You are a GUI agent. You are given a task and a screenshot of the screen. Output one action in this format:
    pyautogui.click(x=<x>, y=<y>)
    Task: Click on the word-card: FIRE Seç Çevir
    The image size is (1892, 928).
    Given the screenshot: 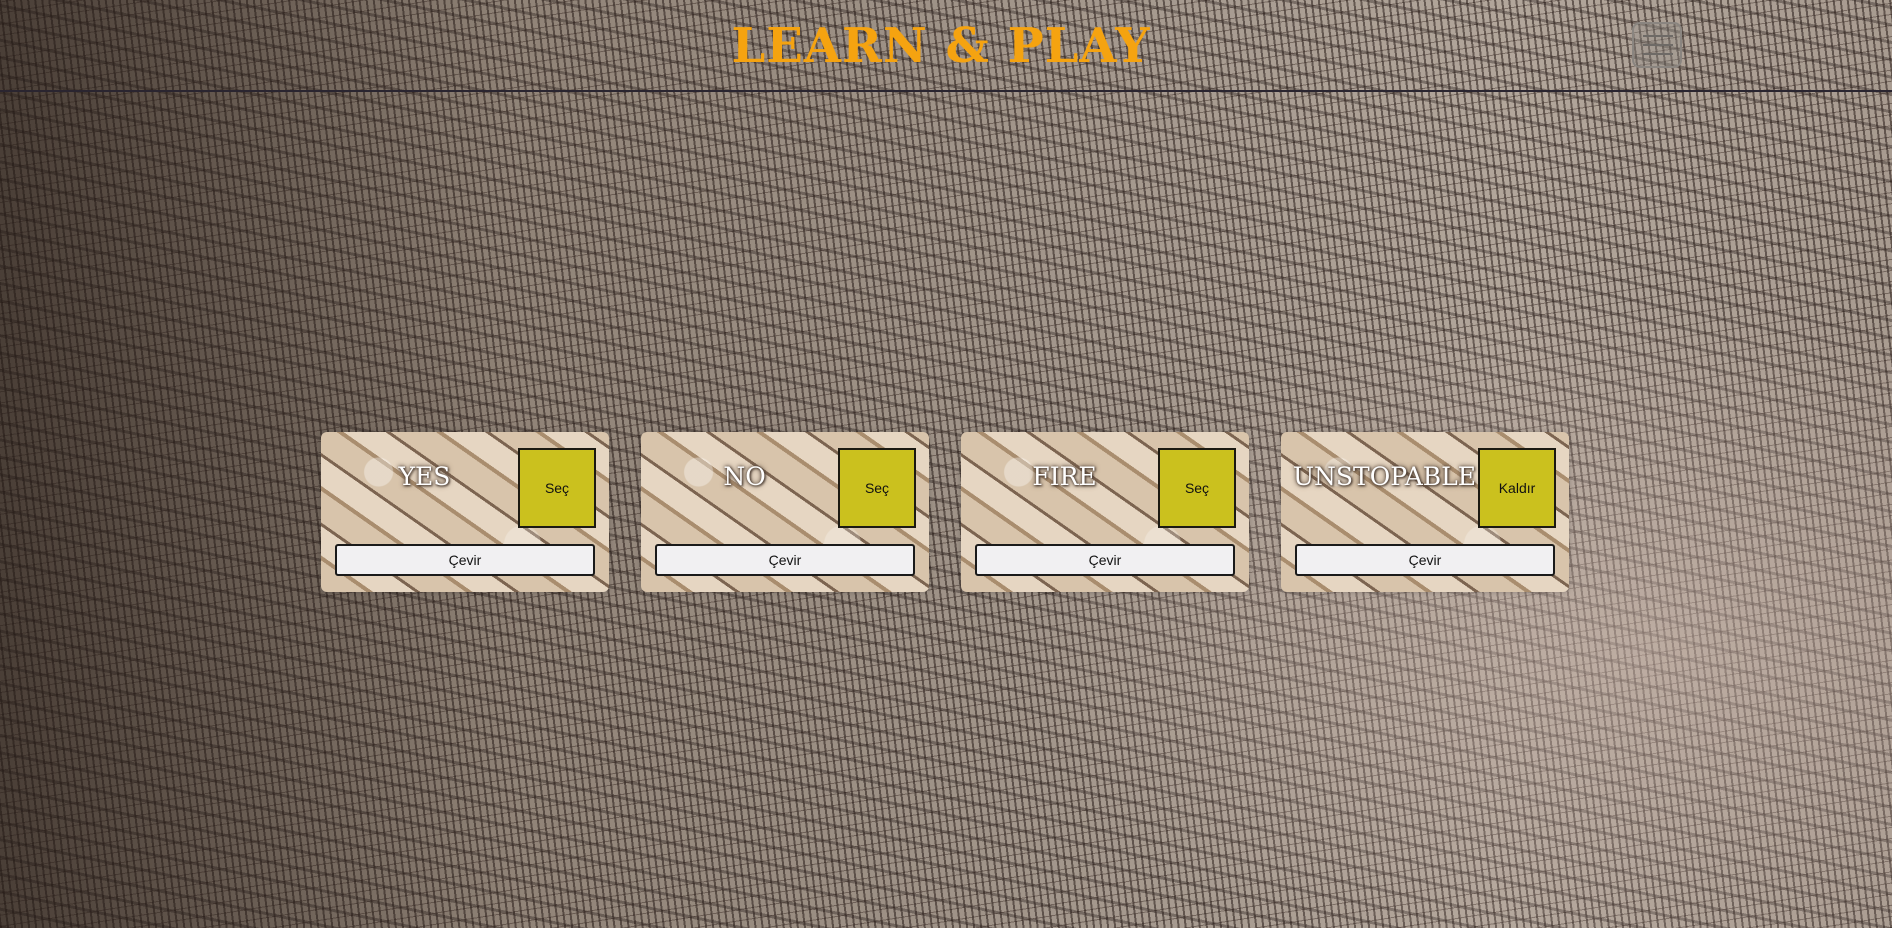 What is the action you would take?
    pyautogui.click(x=1105, y=512)
    